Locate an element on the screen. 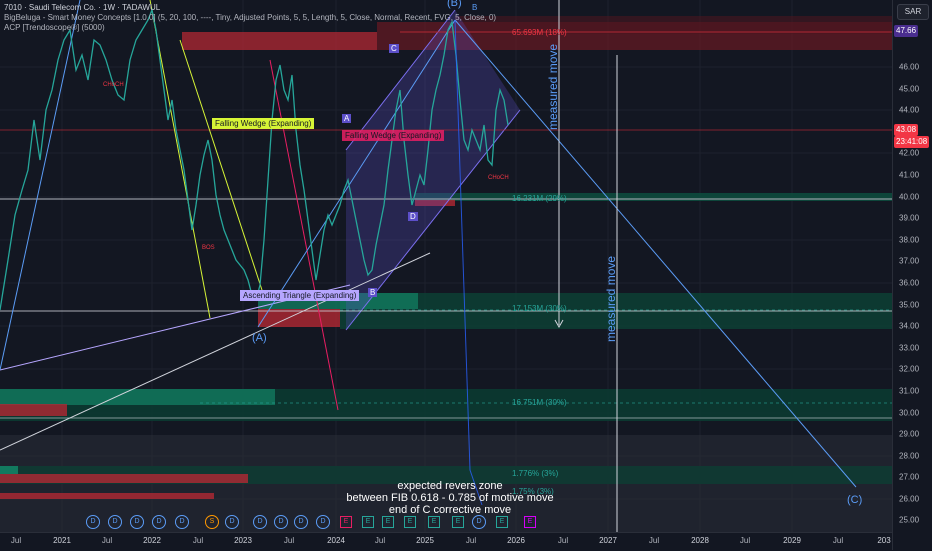 The image size is (932, 551). falling-wedge-label-2: Falling Wedge (Expanding) is located at coordinates (393, 135).